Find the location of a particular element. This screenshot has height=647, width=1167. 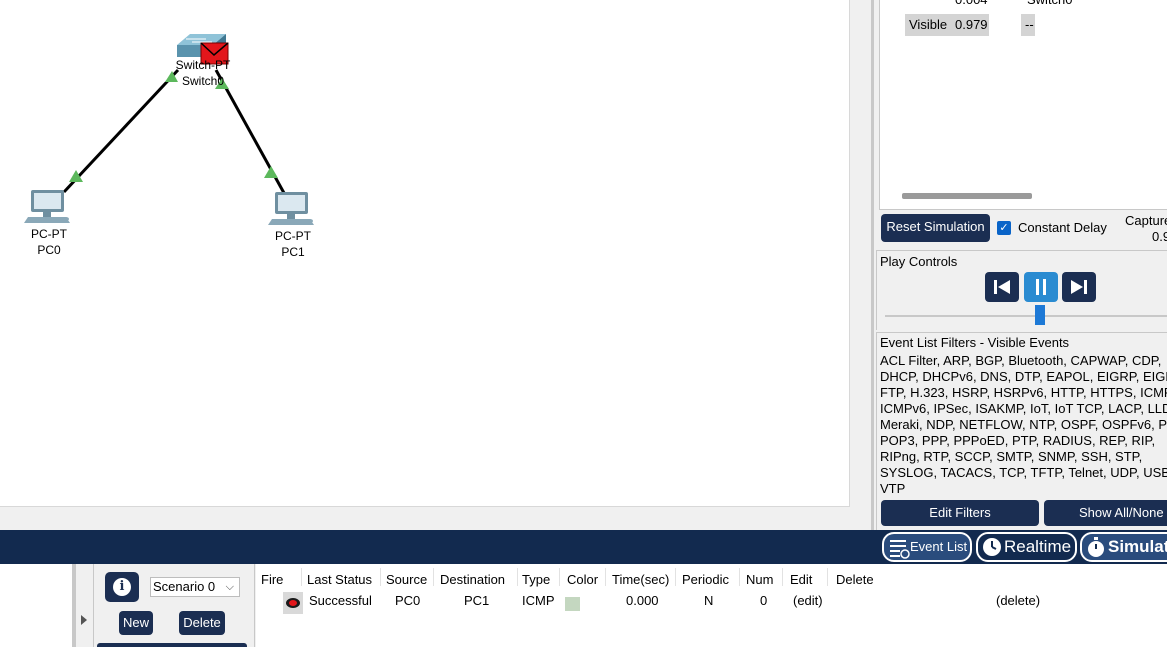

horizontal-scrollbar is located at coordinates (967, 196).